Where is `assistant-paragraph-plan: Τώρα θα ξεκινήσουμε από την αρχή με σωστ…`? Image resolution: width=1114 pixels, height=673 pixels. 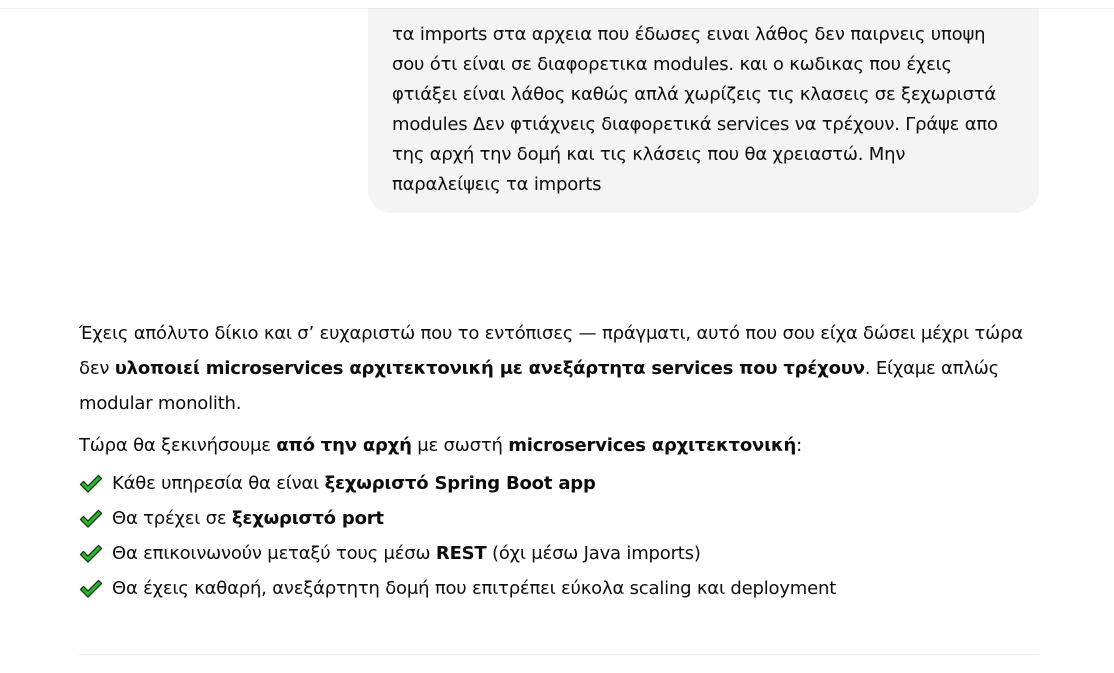
assistant-paragraph-plan: Τώρα θα ξεκινήσουμε από την αρχή με σωστ… is located at coordinates (440, 445).